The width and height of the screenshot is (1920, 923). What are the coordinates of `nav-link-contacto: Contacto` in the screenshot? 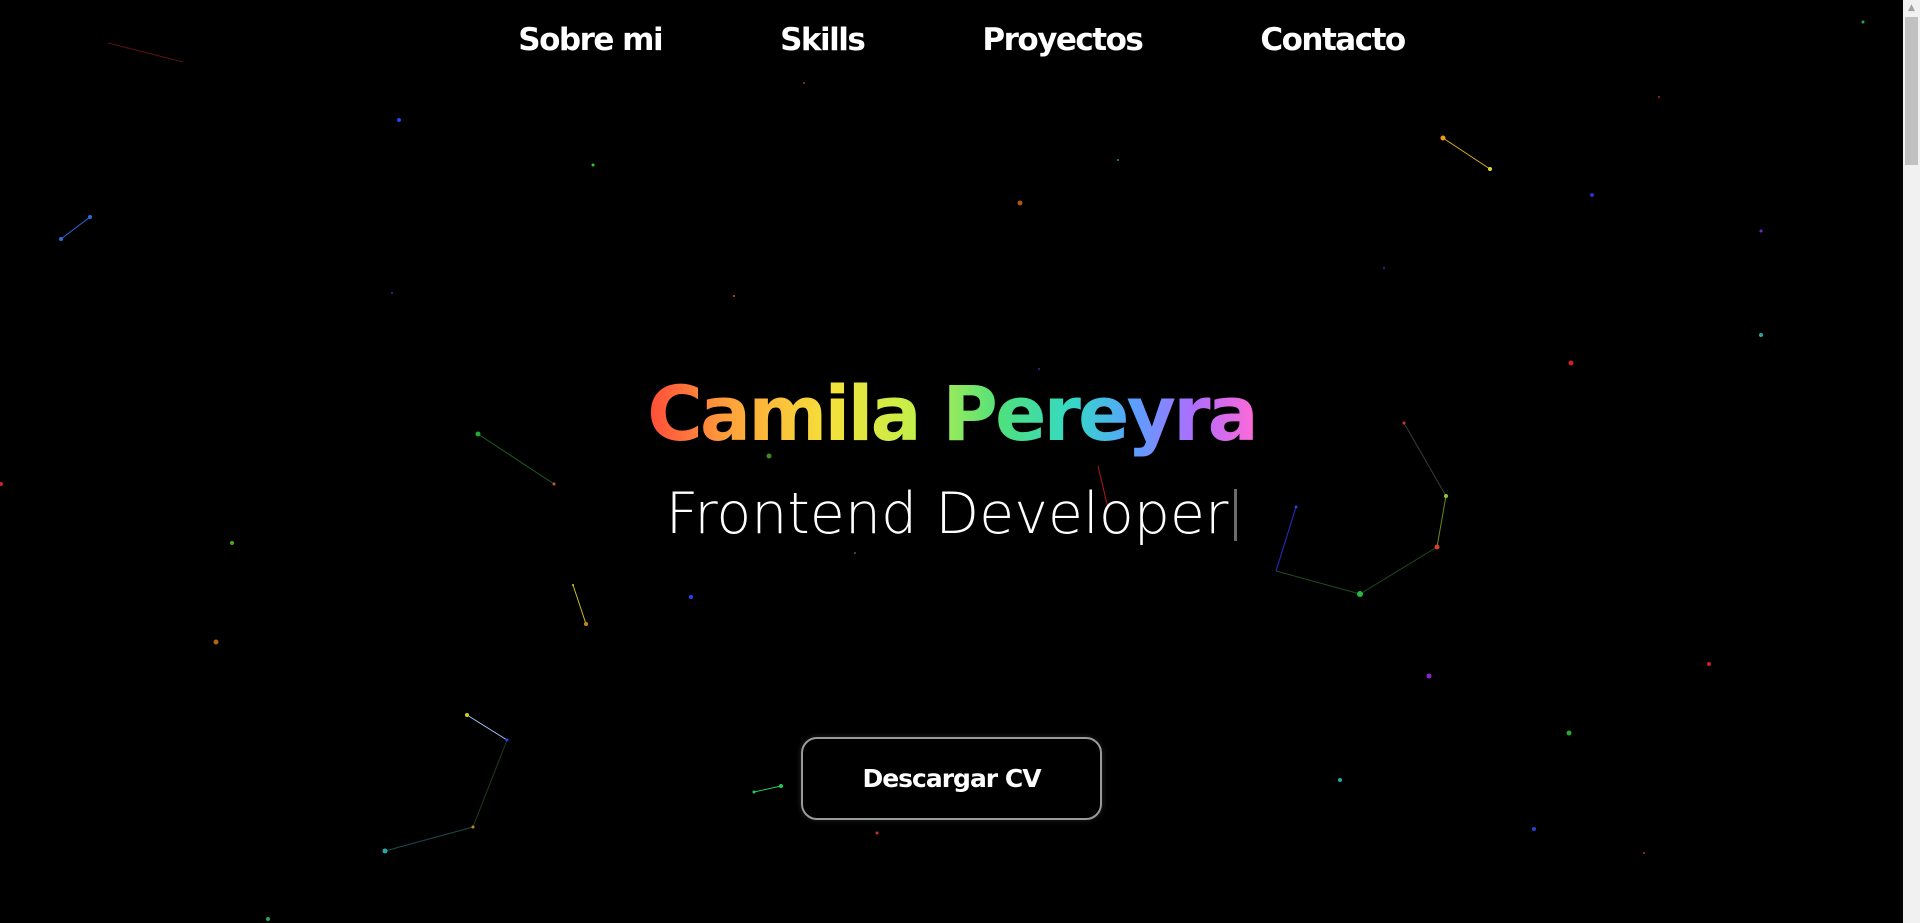 It's located at (1333, 40).